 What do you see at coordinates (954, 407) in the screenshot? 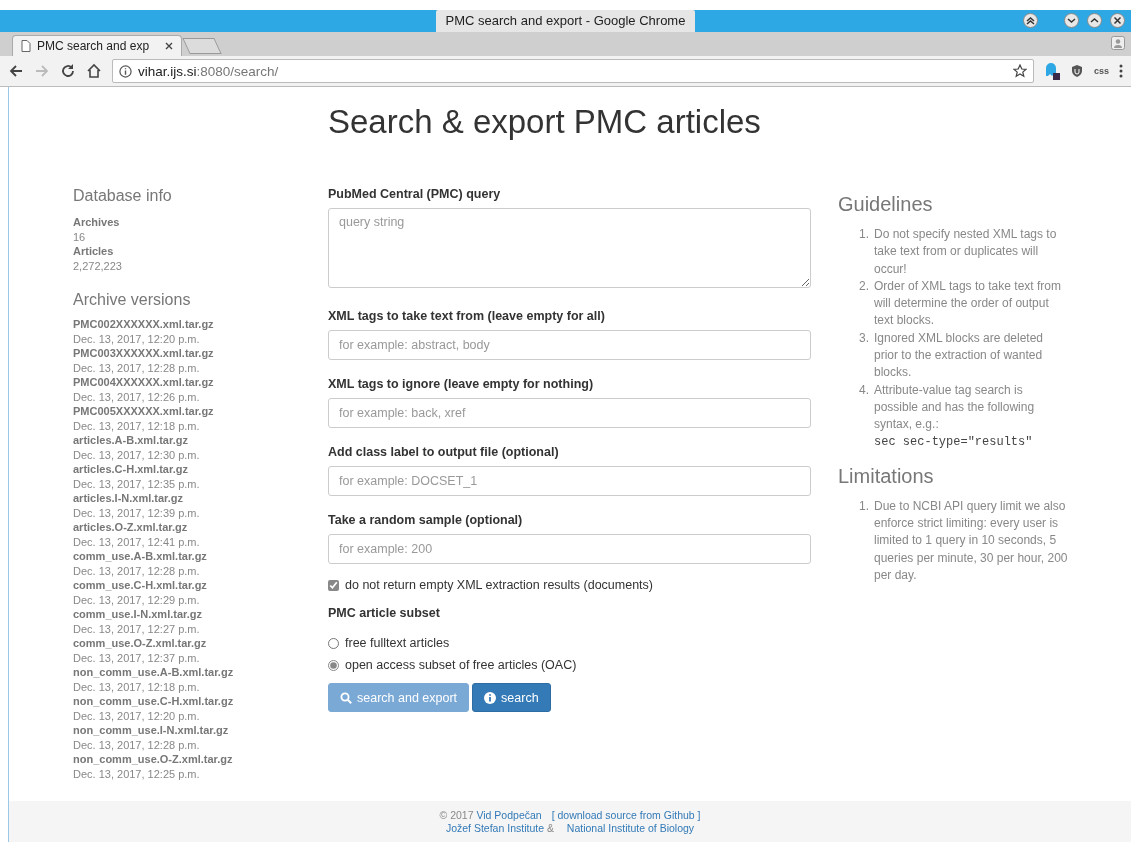
I see `guideline-text: Attribute-value tag search is possible and has the following syntax, e.g.:` at bounding box center [954, 407].